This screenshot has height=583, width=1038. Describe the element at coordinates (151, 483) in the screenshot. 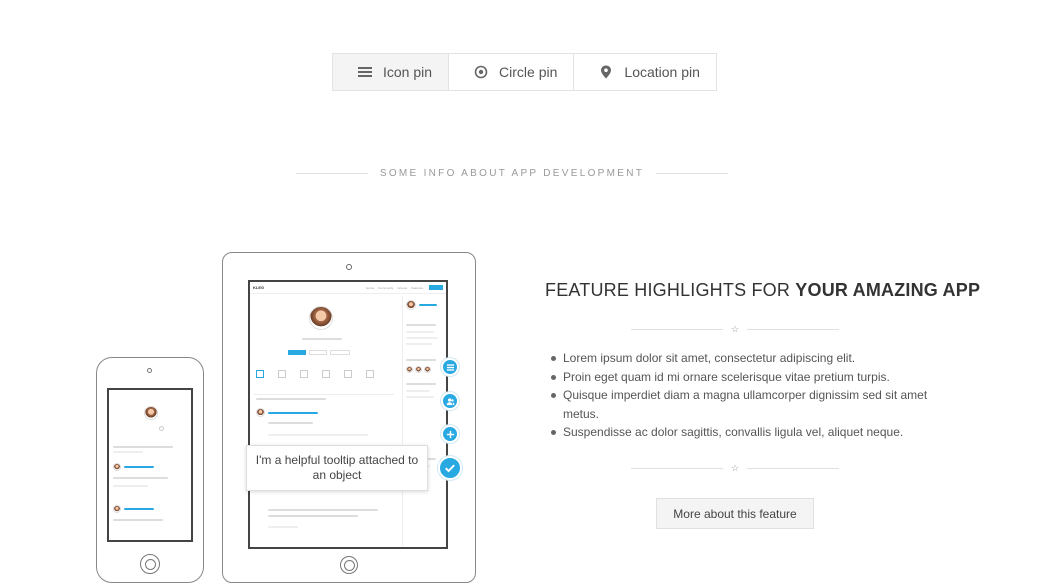

I see `phone-feed` at that location.